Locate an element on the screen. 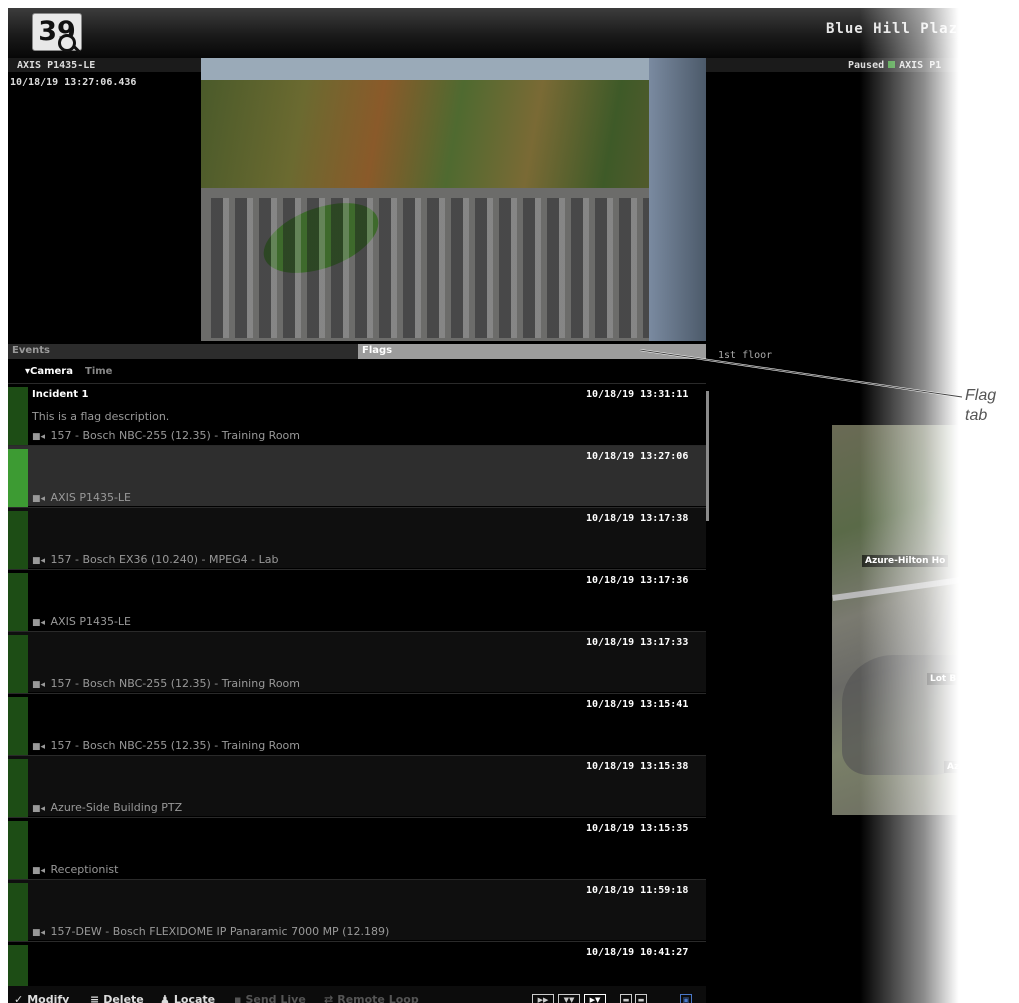  callout-annotation: Flag tab is located at coordinates (980, 406).